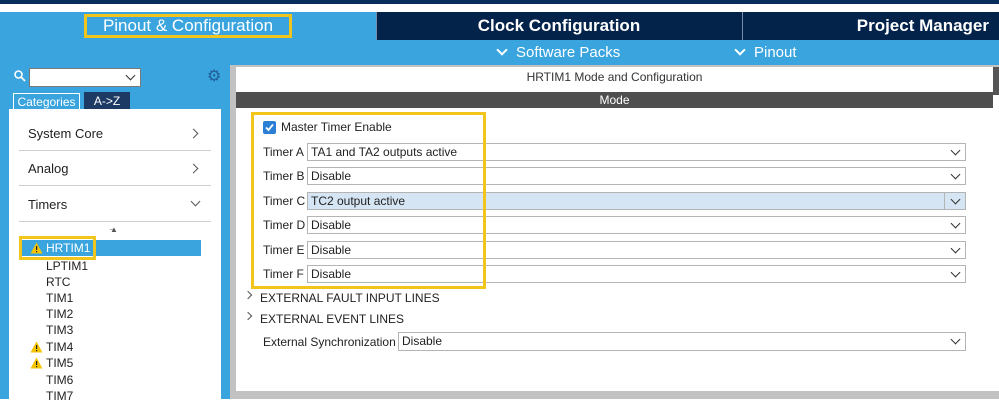 This screenshot has width=999, height=404. Describe the element at coordinates (114, 232) in the screenshot. I see `sort-up-icon: ▲ ‾` at that location.